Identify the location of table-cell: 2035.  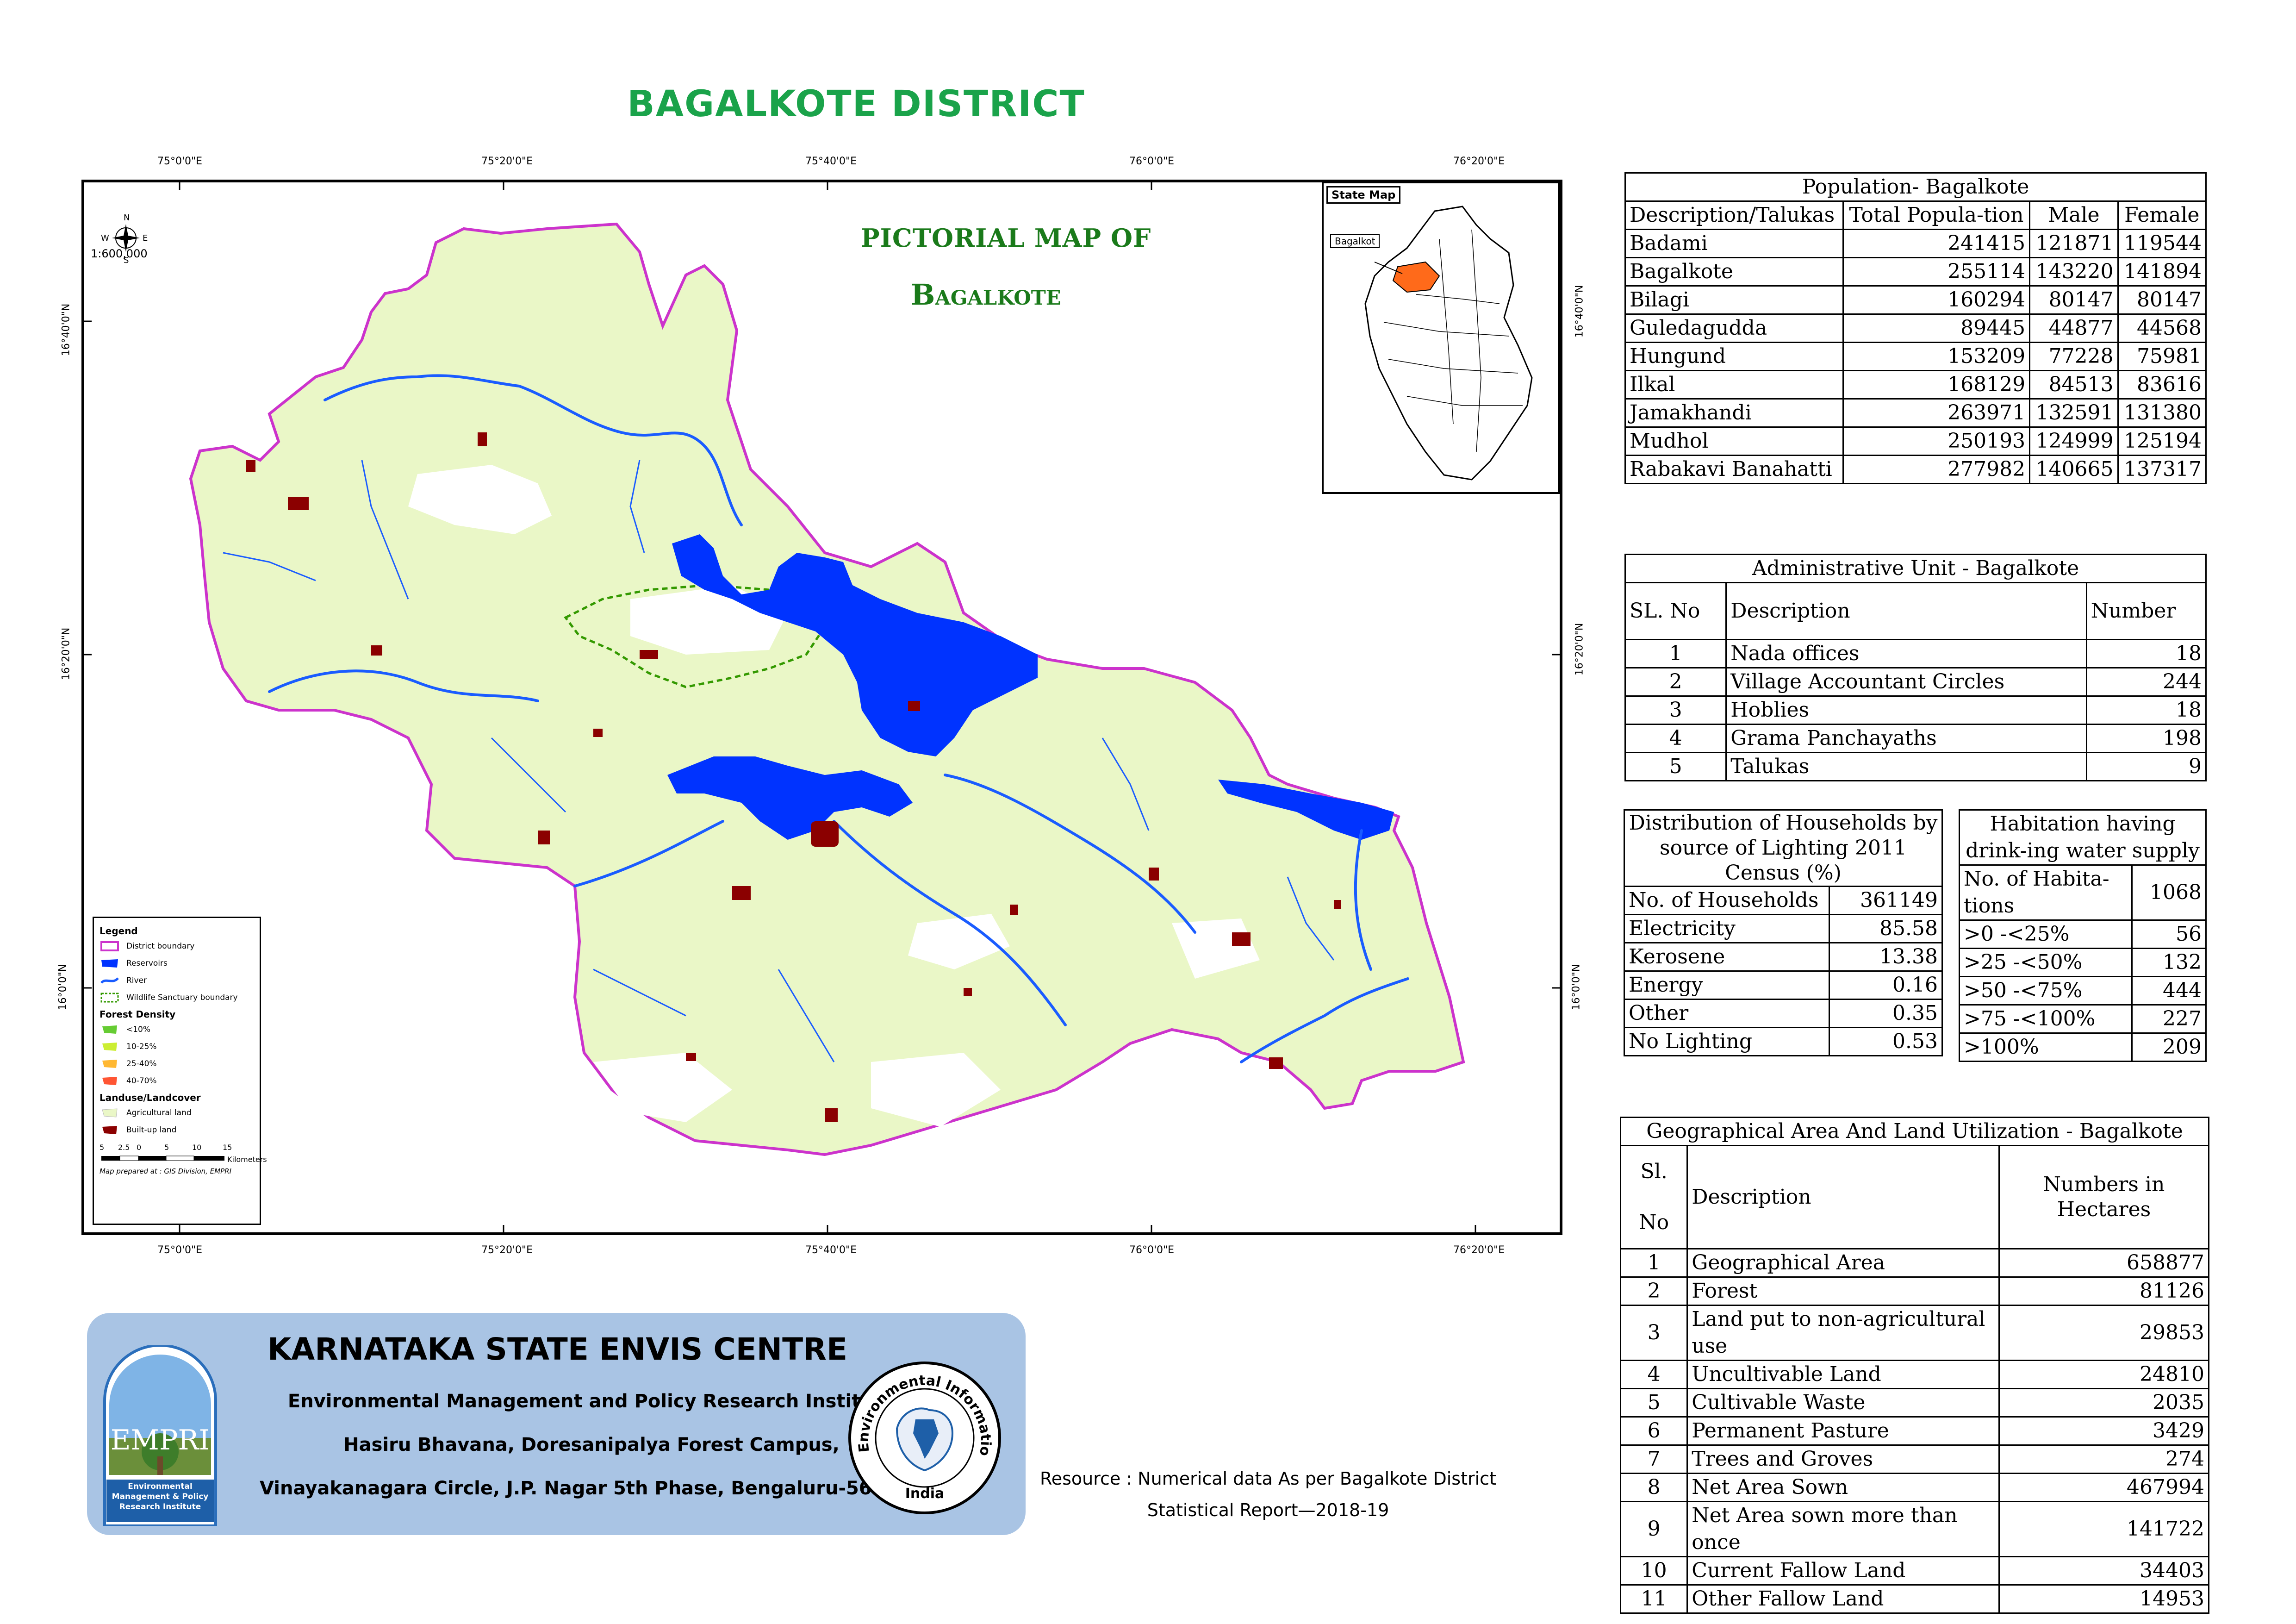
(2104, 1403).